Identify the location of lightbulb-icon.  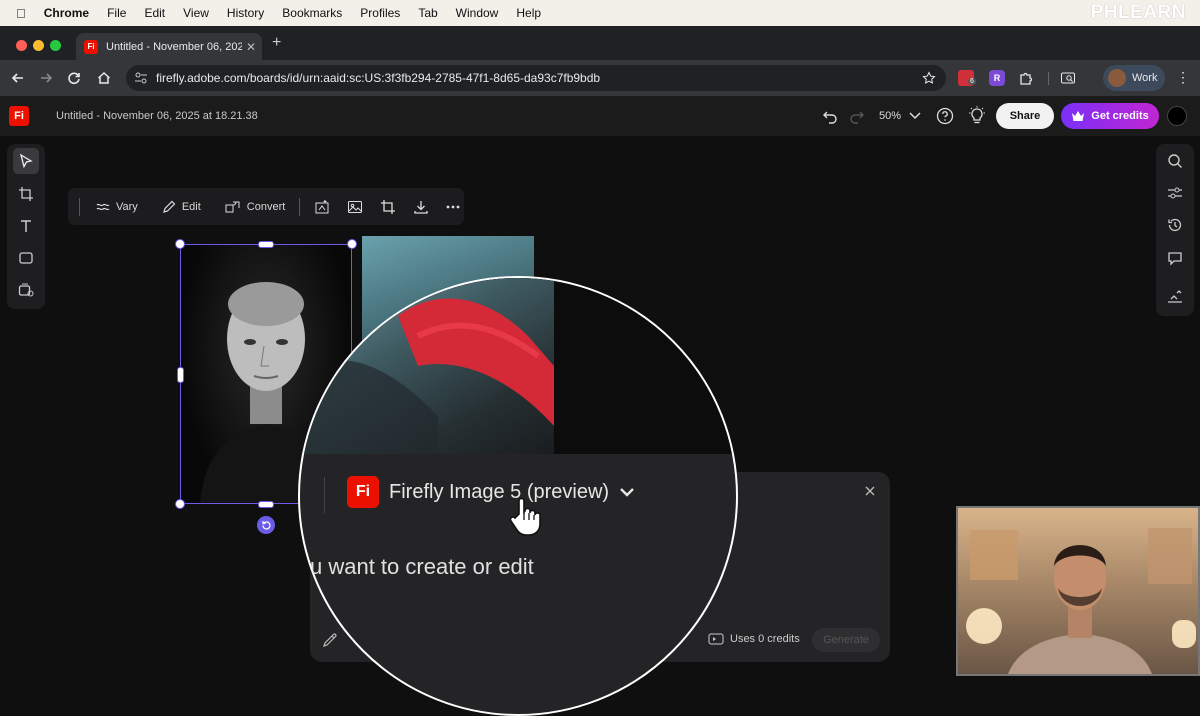
(977, 116).